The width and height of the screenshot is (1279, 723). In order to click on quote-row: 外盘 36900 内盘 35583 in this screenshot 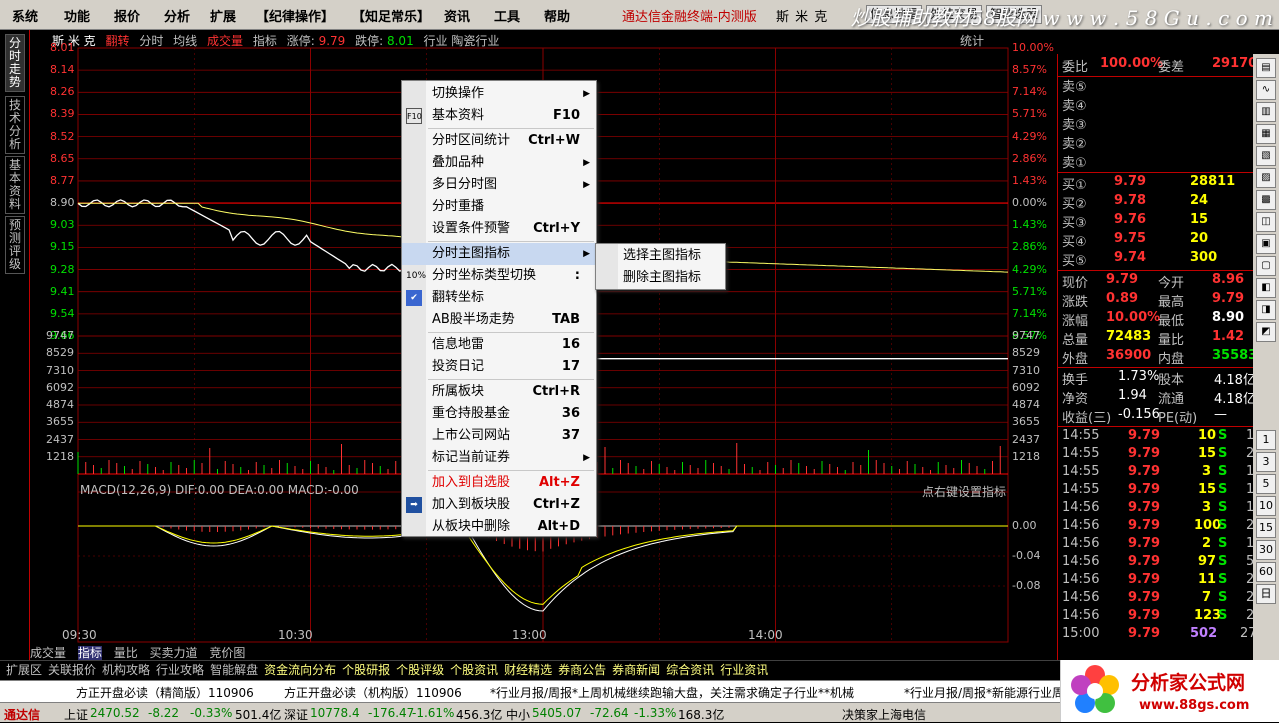, I will do `click(1159, 357)`.